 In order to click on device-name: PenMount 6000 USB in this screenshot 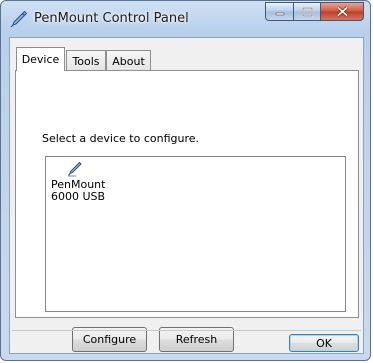, I will do `click(81, 191)`.